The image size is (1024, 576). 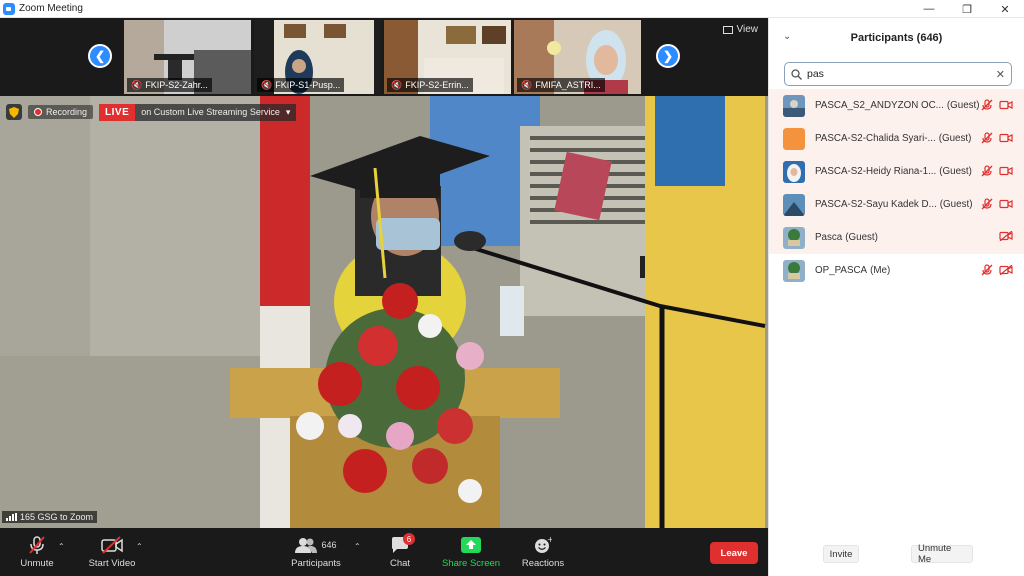 I want to click on chevron-right-icon: ❯, so click(x=668, y=56).